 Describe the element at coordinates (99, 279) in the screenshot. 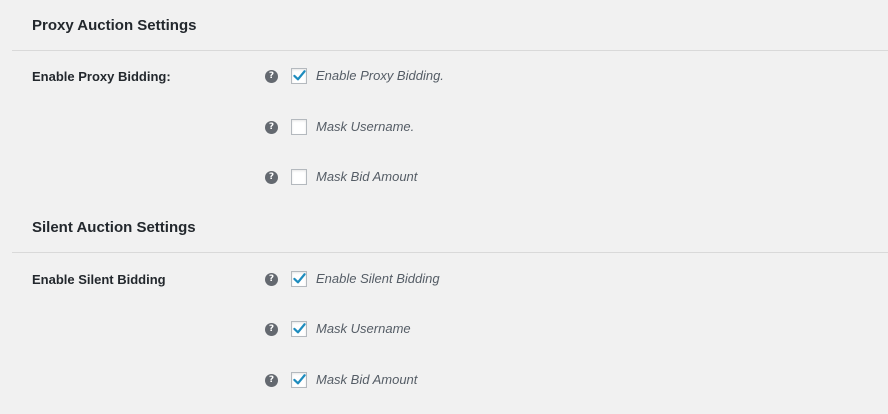

I see `silent-row-label: Enable Silent Bidding` at that location.